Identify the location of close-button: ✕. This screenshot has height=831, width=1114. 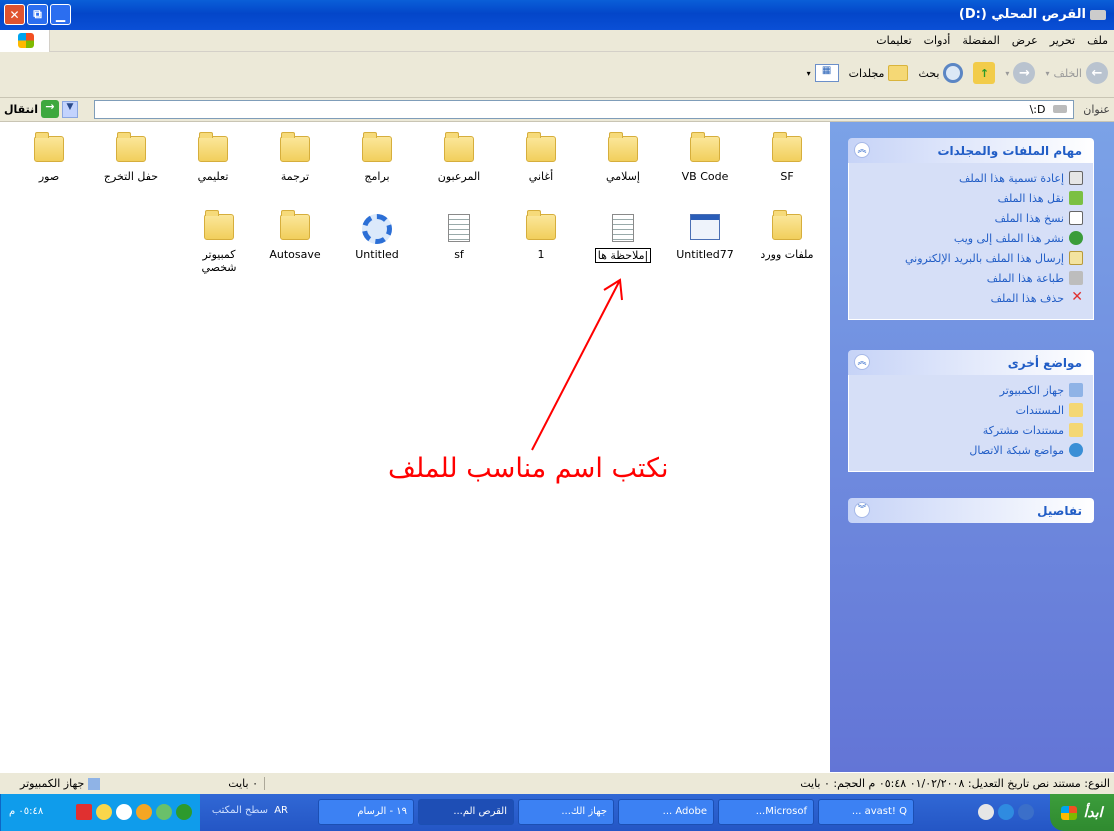
(14, 14).